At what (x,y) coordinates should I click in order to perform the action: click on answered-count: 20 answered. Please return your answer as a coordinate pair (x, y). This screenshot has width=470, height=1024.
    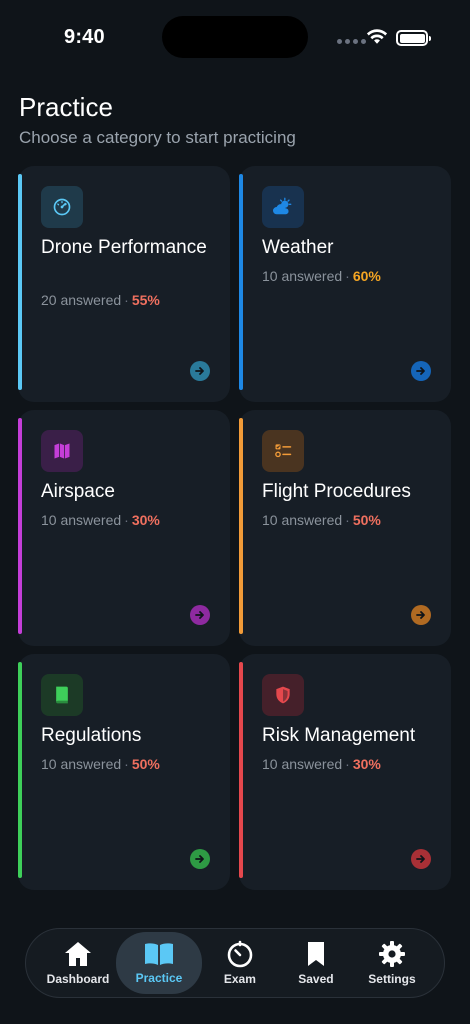
    Looking at the image, I should click on (81, 300).